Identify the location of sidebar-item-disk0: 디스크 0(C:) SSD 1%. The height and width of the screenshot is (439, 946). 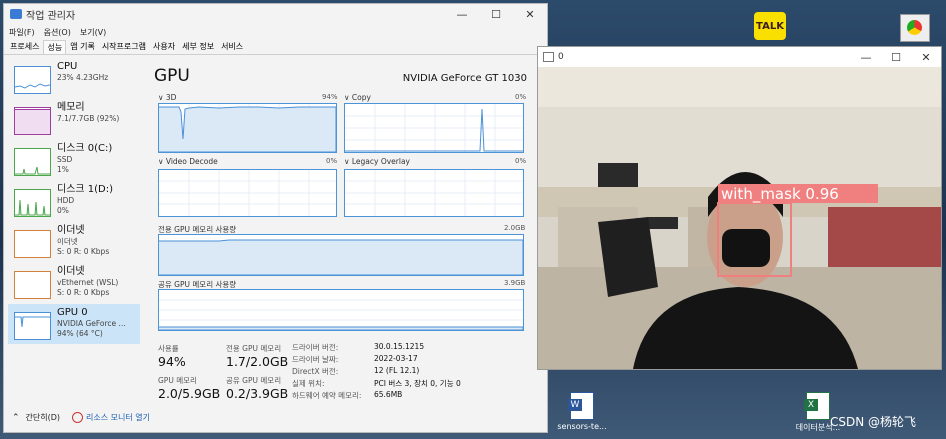
(74, 160).